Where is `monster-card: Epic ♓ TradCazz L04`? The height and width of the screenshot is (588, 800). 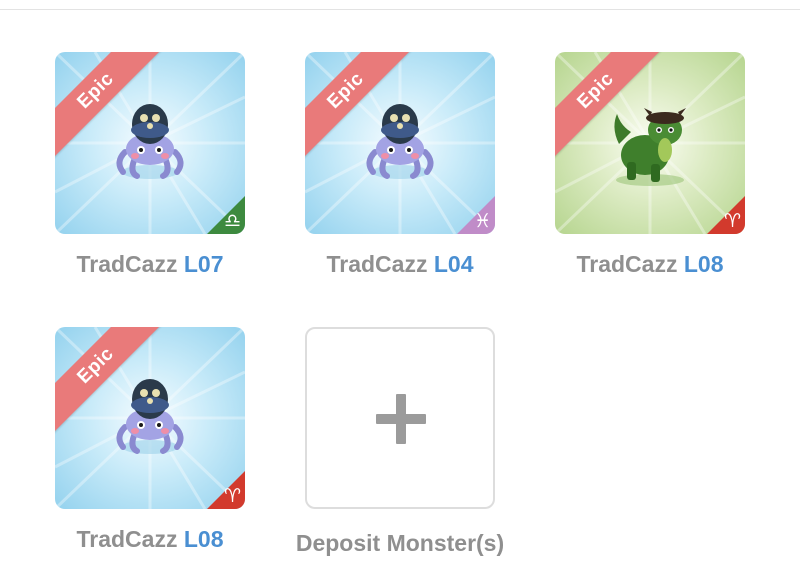 monster-card: Epic ♓ TradCazz L04 is located at coordinates (400, 164).